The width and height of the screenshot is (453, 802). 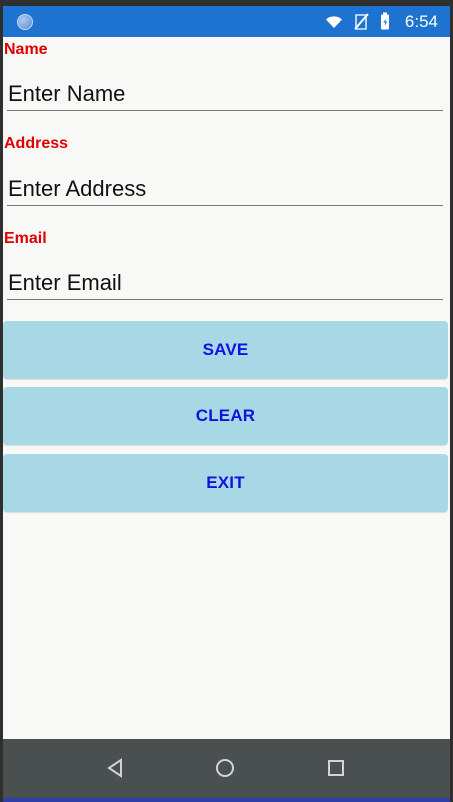 What do you see at coordinates (385, 22) in the screenshot?
I see `battery-icon` at bounding box center [385, 22].